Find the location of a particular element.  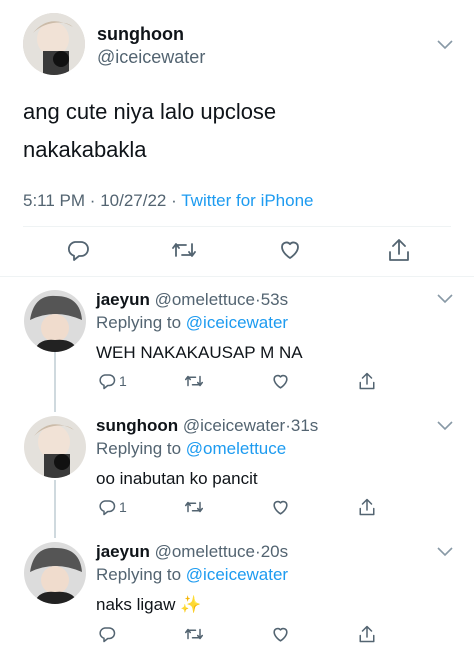

reply-age: 20s is located at coordinates (274, 551).